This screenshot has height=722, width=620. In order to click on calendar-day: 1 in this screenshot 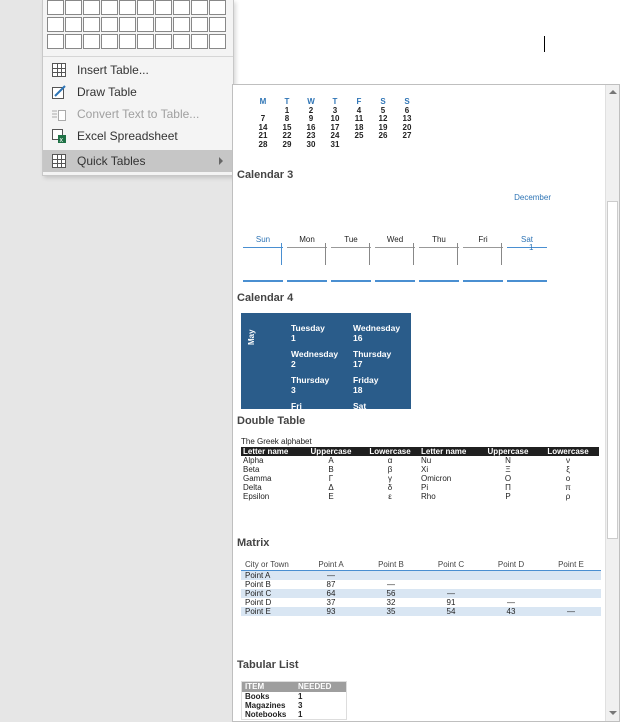, I will do `click(287, 110)`.